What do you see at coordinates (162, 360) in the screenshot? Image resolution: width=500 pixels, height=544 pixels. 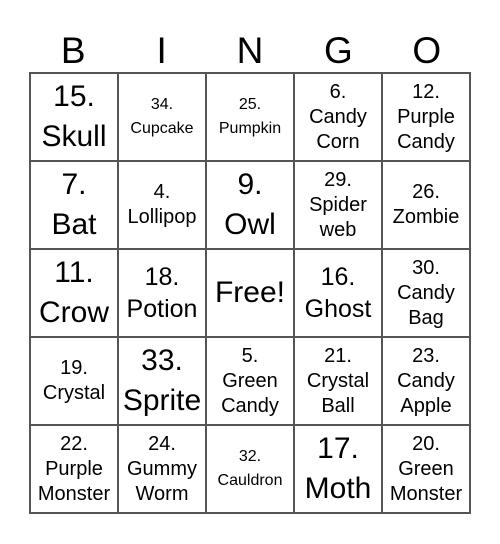 I see `cell-text: 33.` at bounding box center [162, 360].